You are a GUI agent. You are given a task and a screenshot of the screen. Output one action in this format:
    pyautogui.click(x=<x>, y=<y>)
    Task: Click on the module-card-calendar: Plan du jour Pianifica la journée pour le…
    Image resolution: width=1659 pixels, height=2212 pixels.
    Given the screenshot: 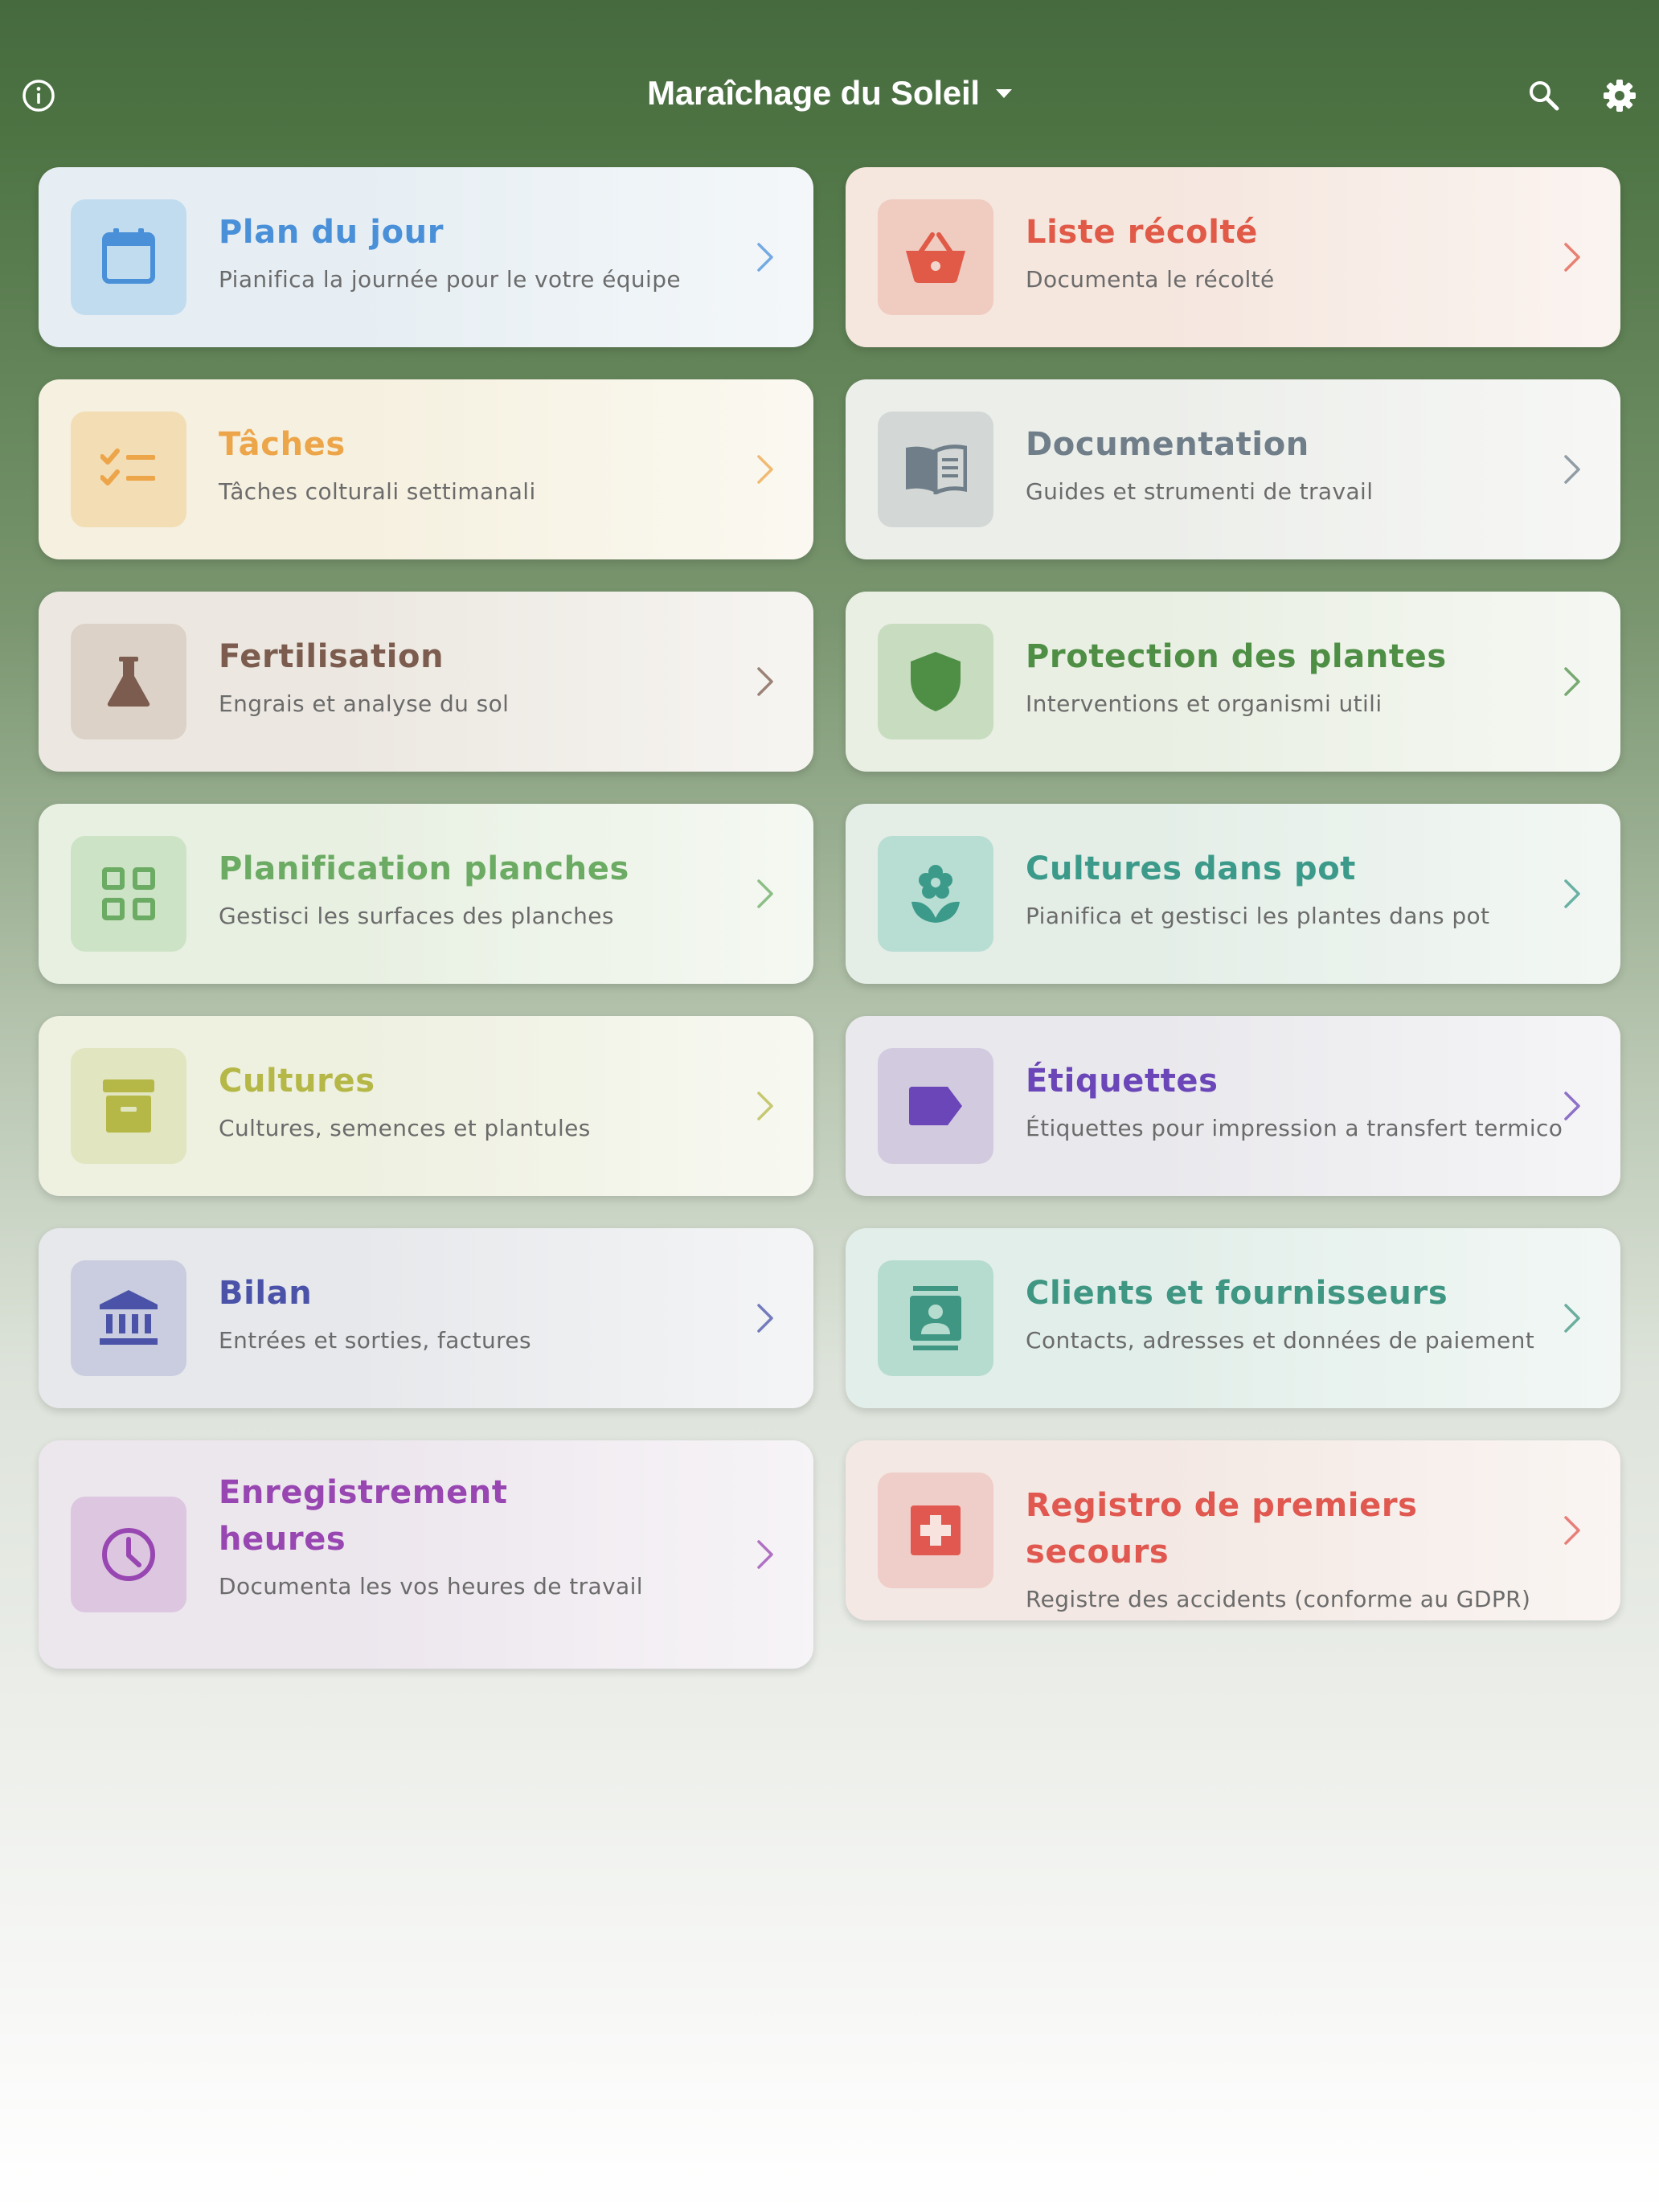 What is the action you would take?
    pyautogui.click(x=426, y=257)
    